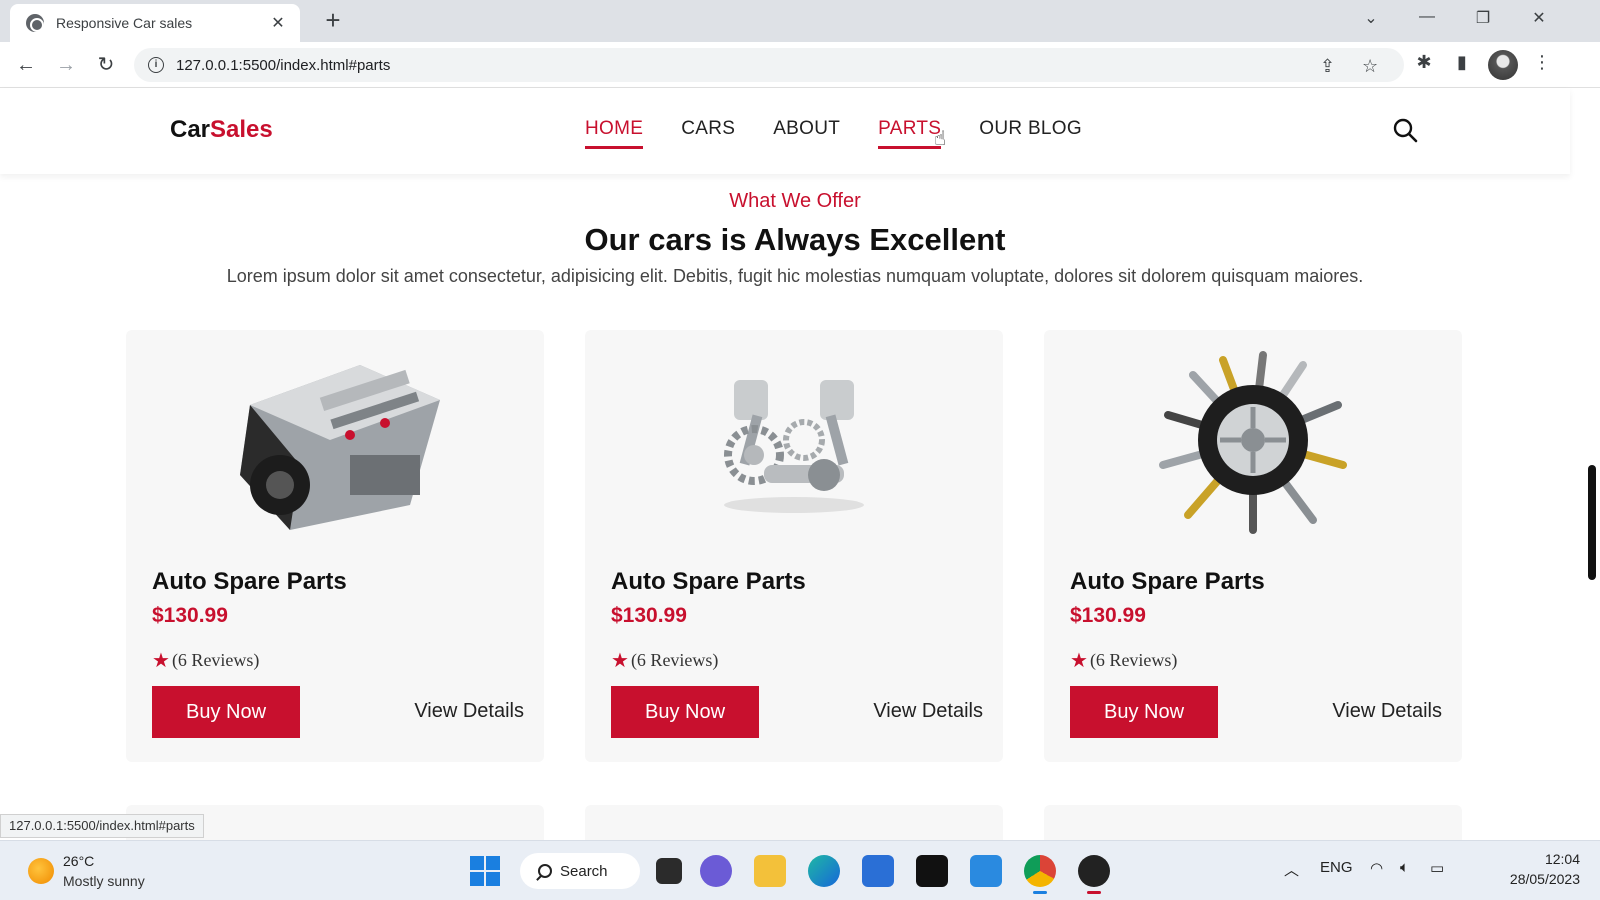 The height and width of the screenshot is (900, 1600). I want to click on nav-about: ABOUT, so click(806, 133).